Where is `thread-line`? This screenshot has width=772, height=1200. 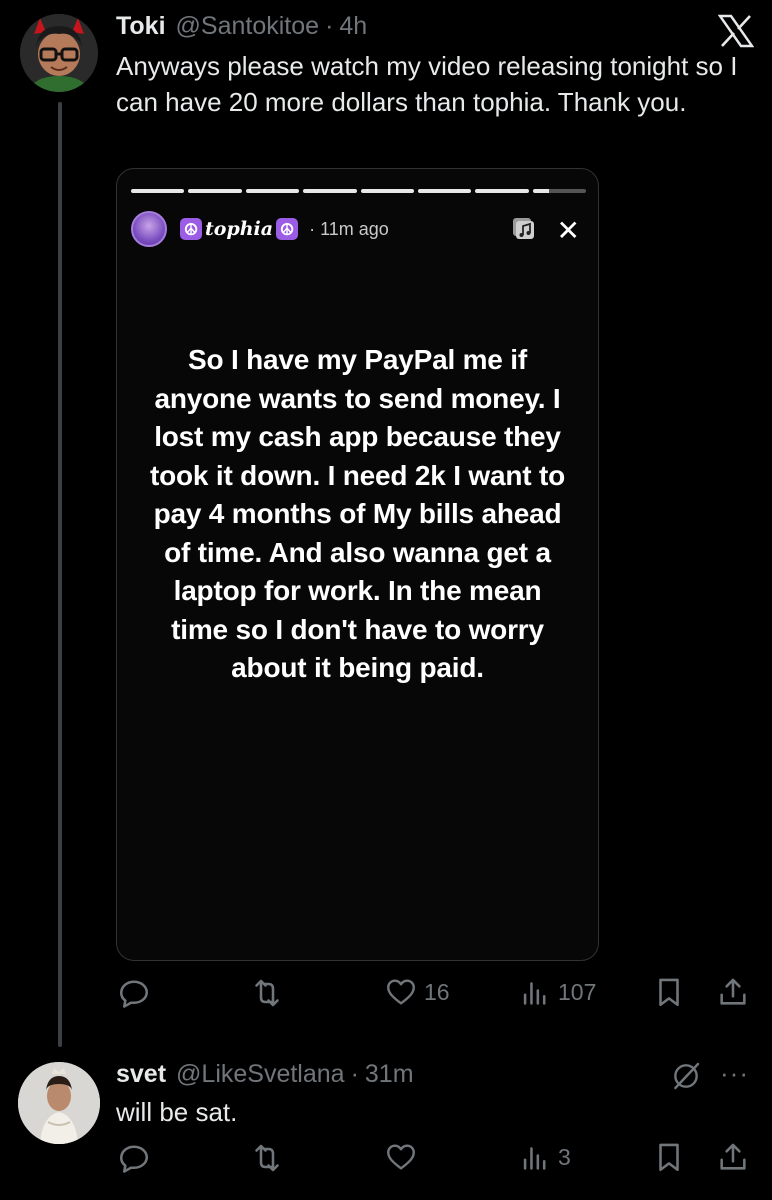 thread-line is located at coordinates (60, 574).